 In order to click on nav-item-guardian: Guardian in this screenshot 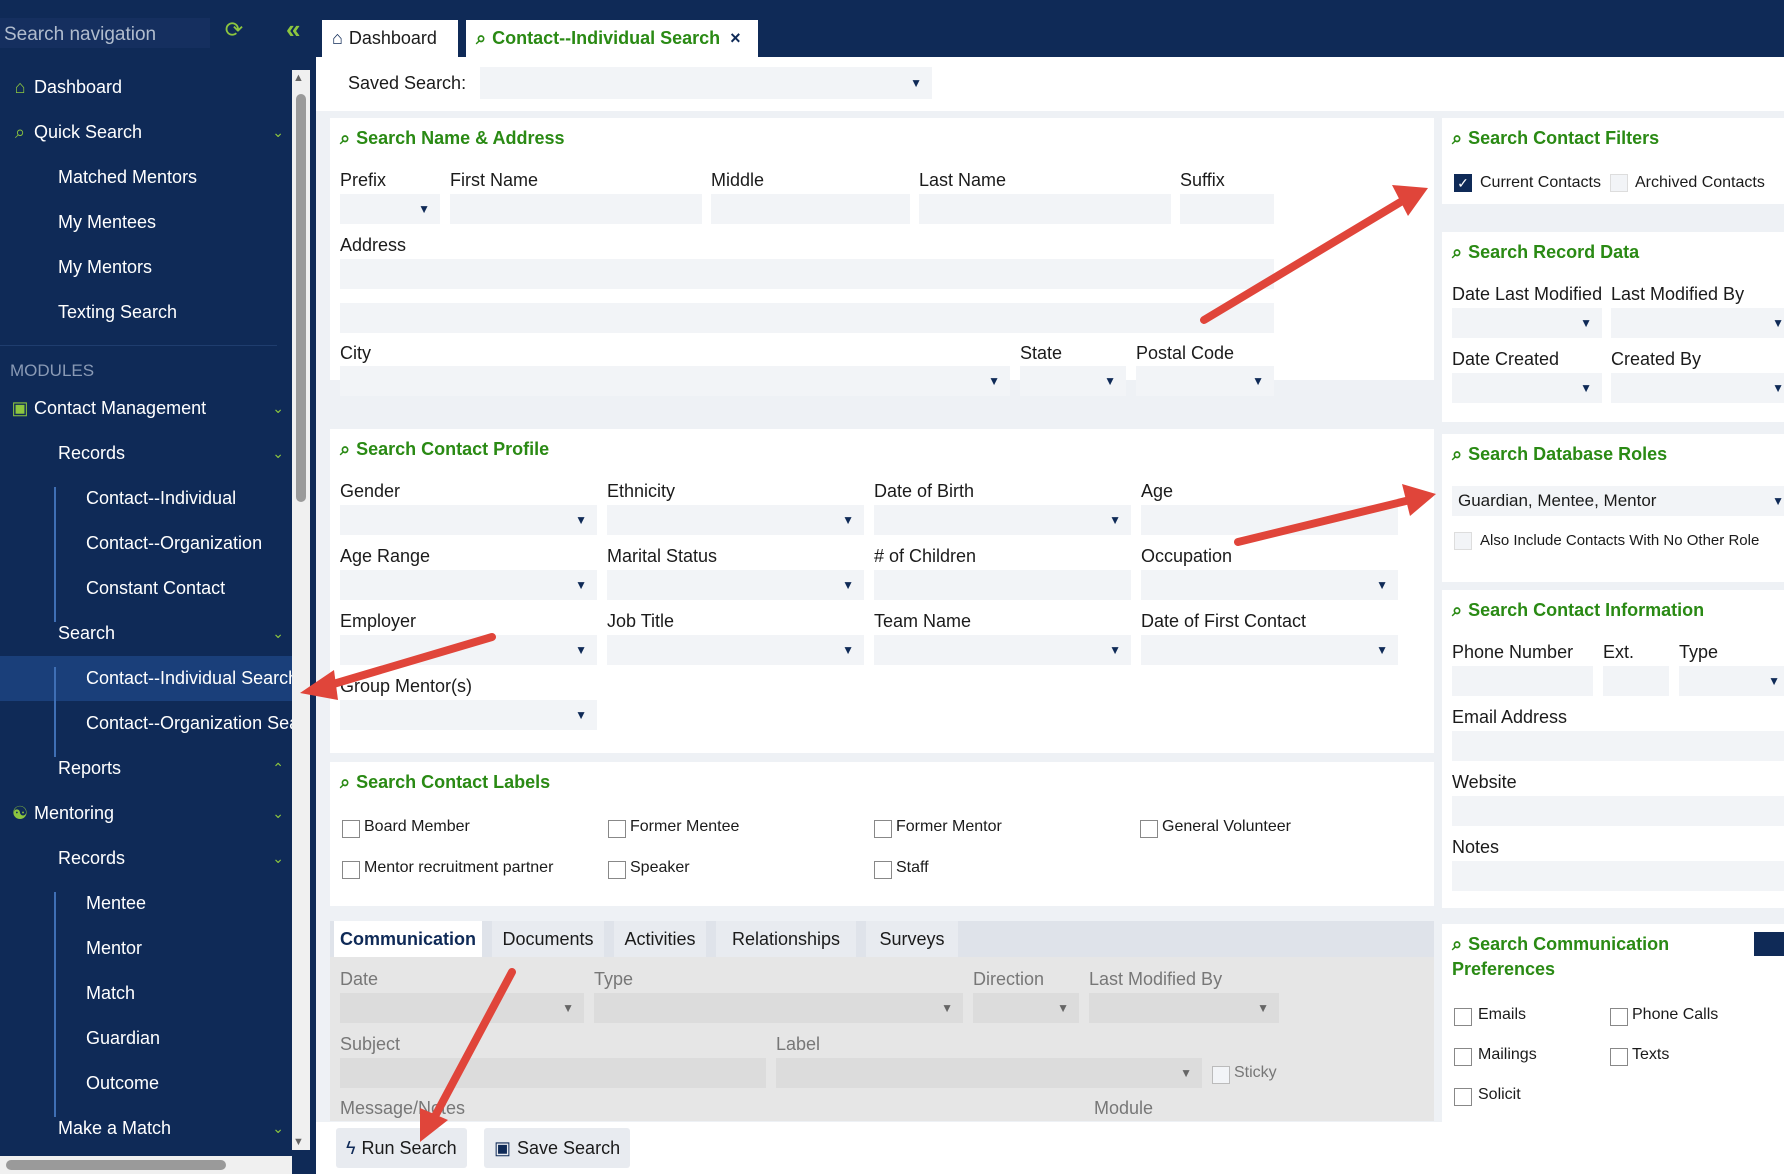, I will do `click(146, 1038)`.